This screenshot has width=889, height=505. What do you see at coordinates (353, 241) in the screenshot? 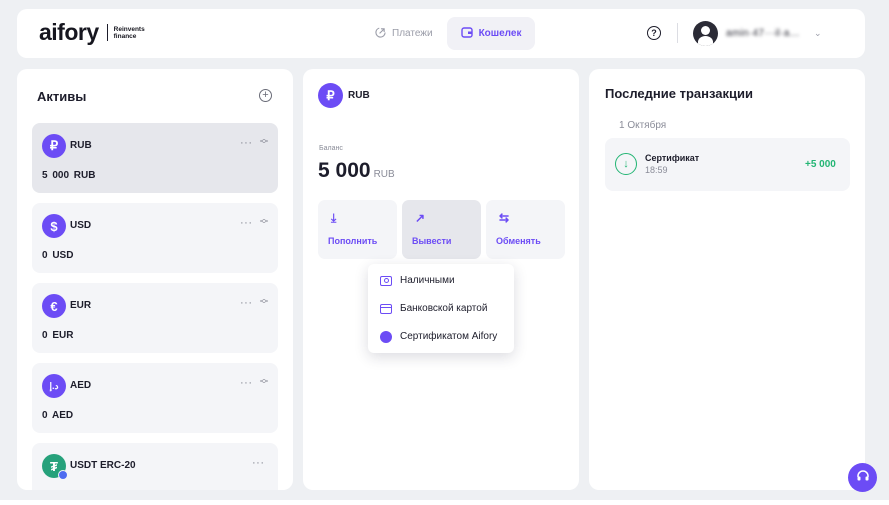
I see `deposit-label: Пополнить` at bounding box center [353, 241].